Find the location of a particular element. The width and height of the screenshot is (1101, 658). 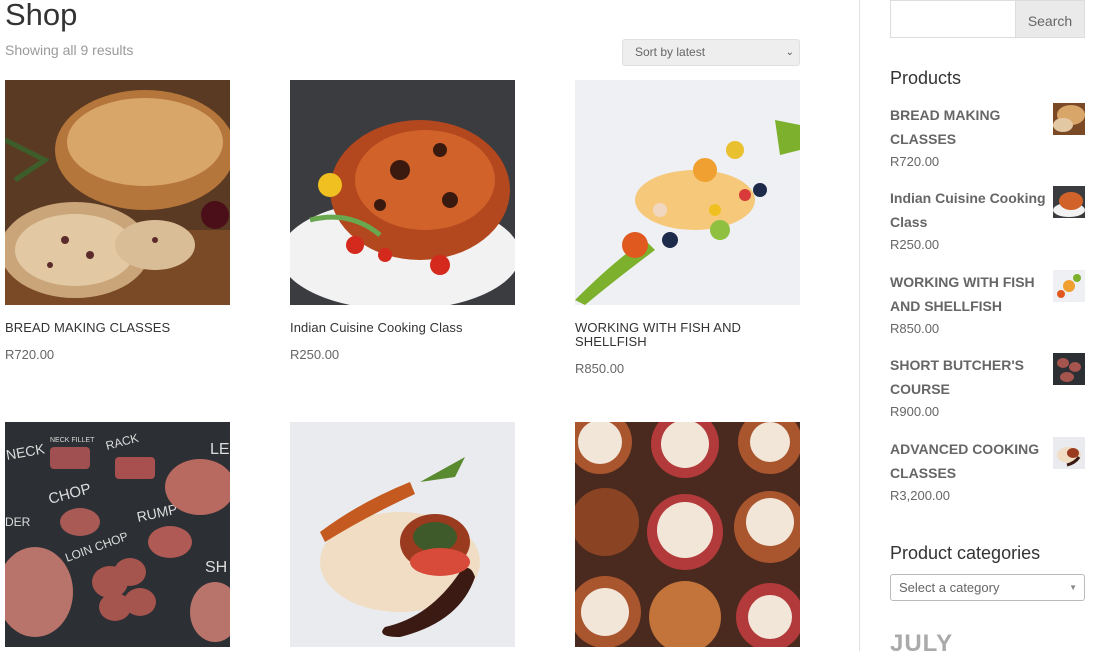

category-placeholder: Select a category is located at coordinates (949, 587).